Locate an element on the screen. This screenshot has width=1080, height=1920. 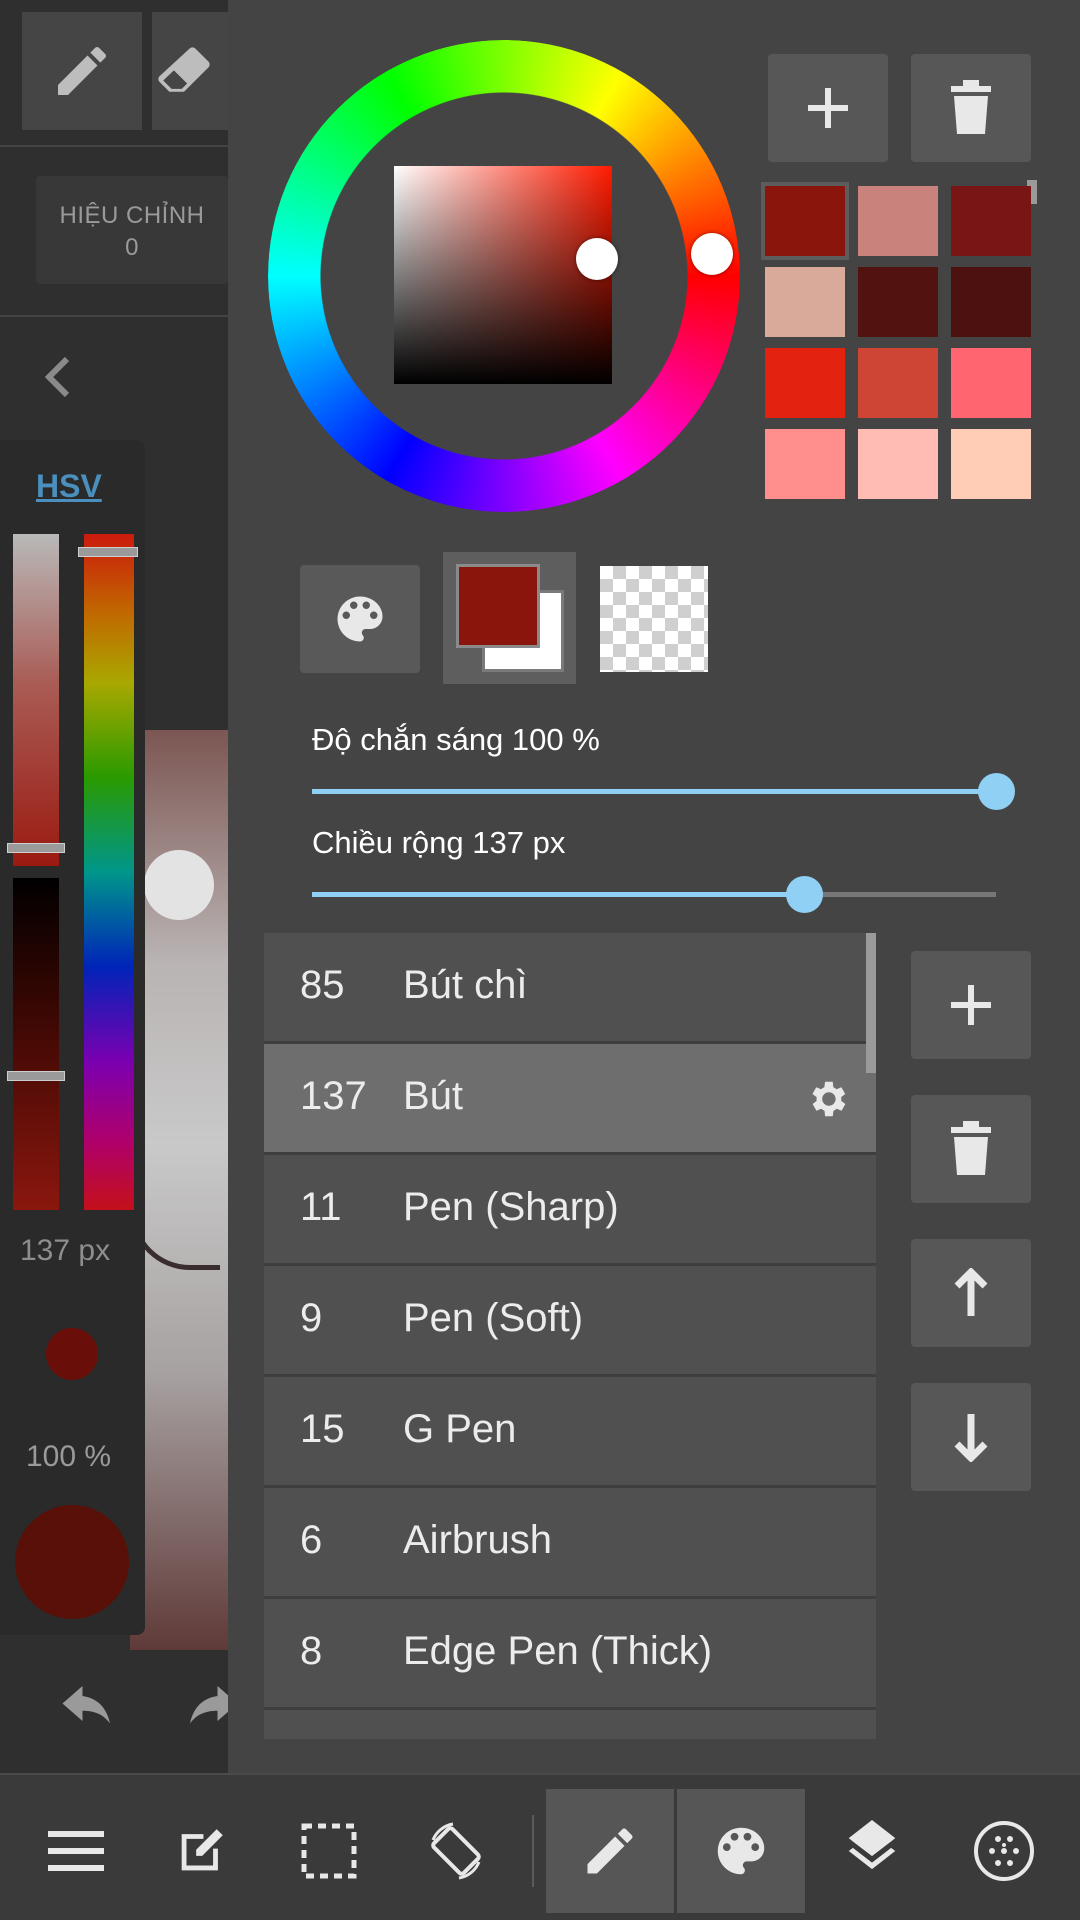
grid-icon is located at coordinates (1004, 1851).